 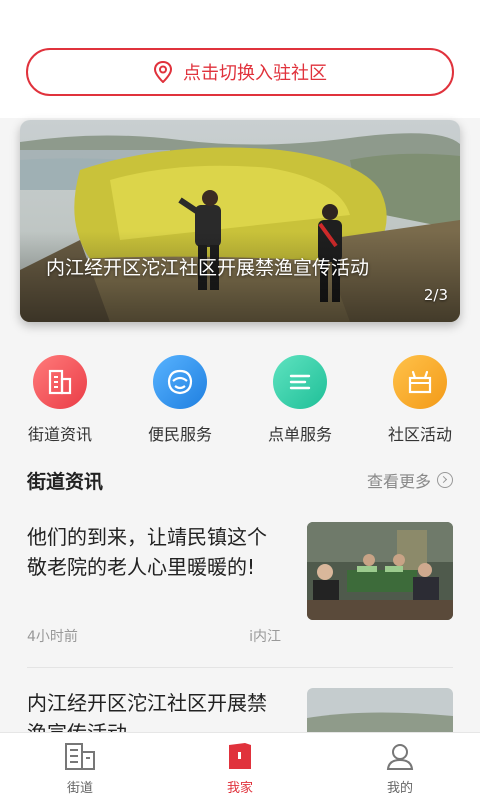 What do you see at coordinates (52, 637) in the screenshot?
I see `news-time: 4小时前` at bounding box center [52, 637].